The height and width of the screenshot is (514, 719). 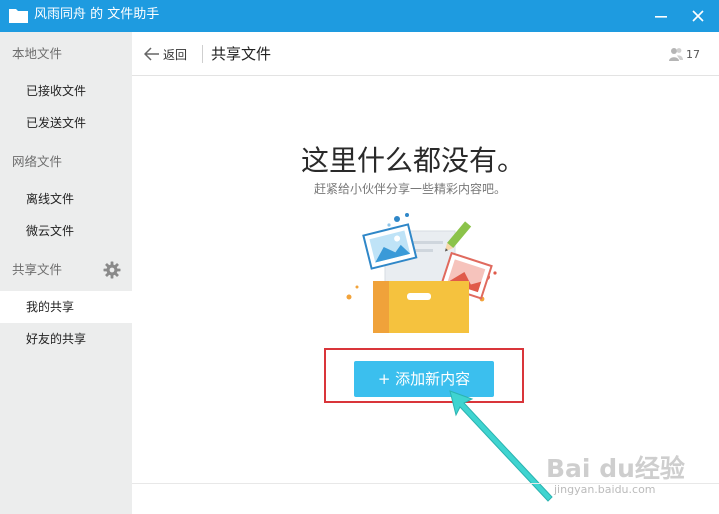 I want to click on members-button: 17, so click(x=684, y=54).